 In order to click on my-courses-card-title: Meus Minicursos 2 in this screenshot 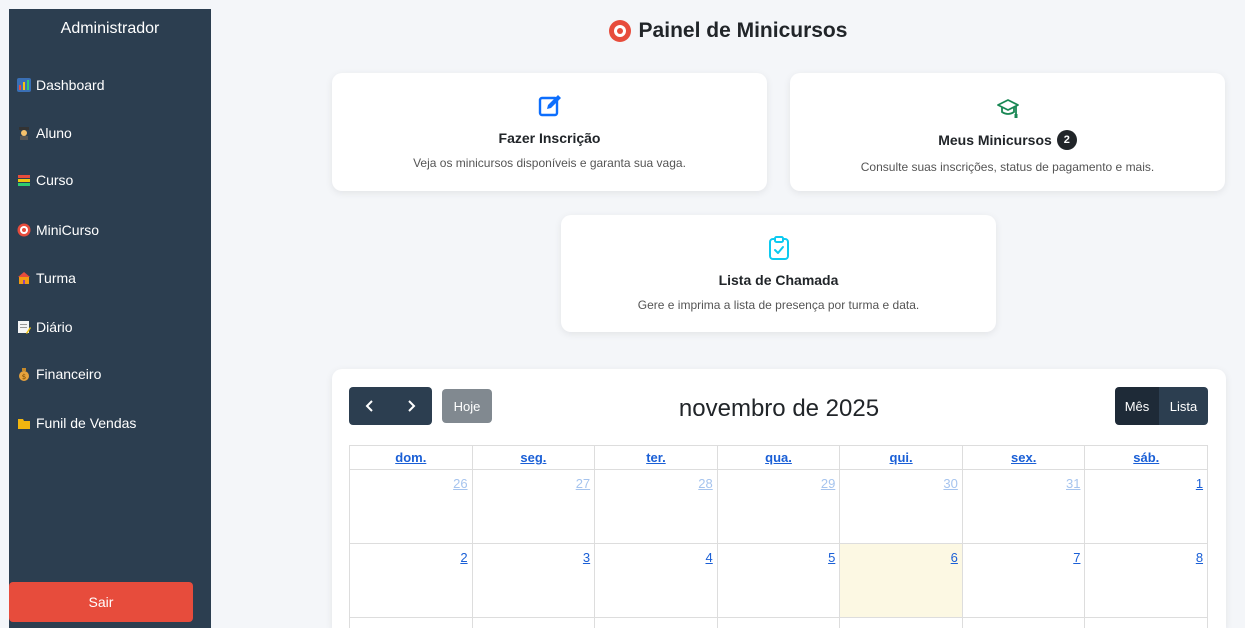, I will do `click(1007, 140)`.